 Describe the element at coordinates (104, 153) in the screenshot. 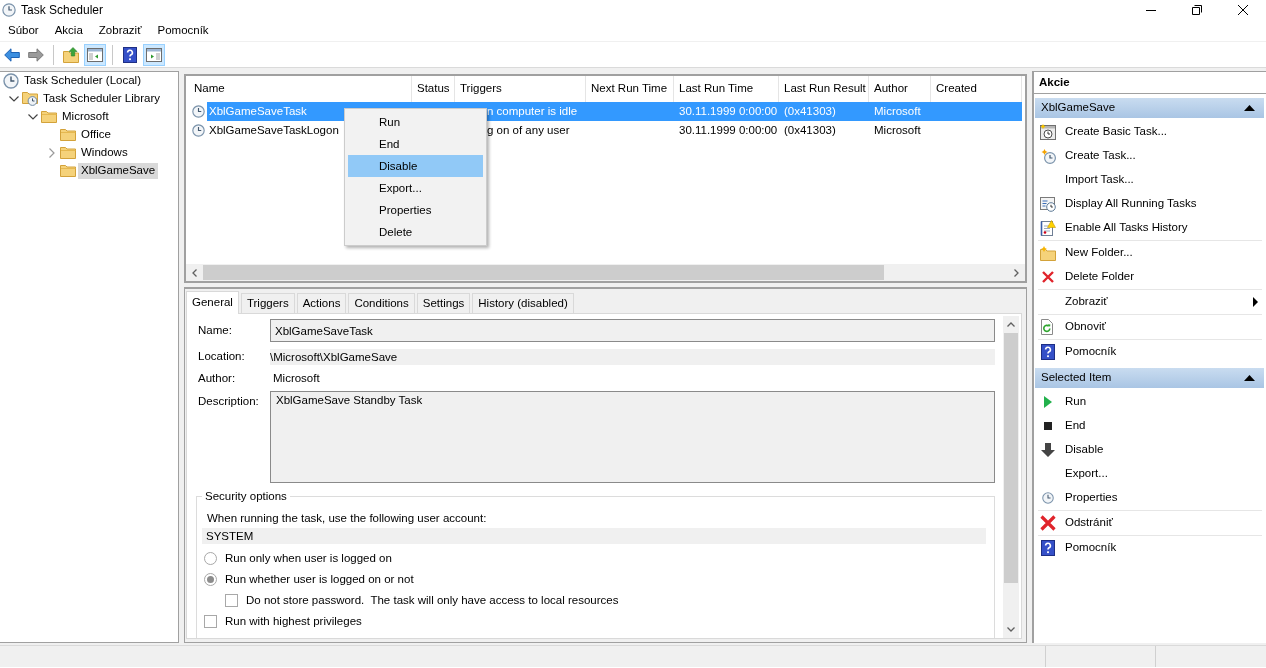

I see `tree-item: Windows` at that location.